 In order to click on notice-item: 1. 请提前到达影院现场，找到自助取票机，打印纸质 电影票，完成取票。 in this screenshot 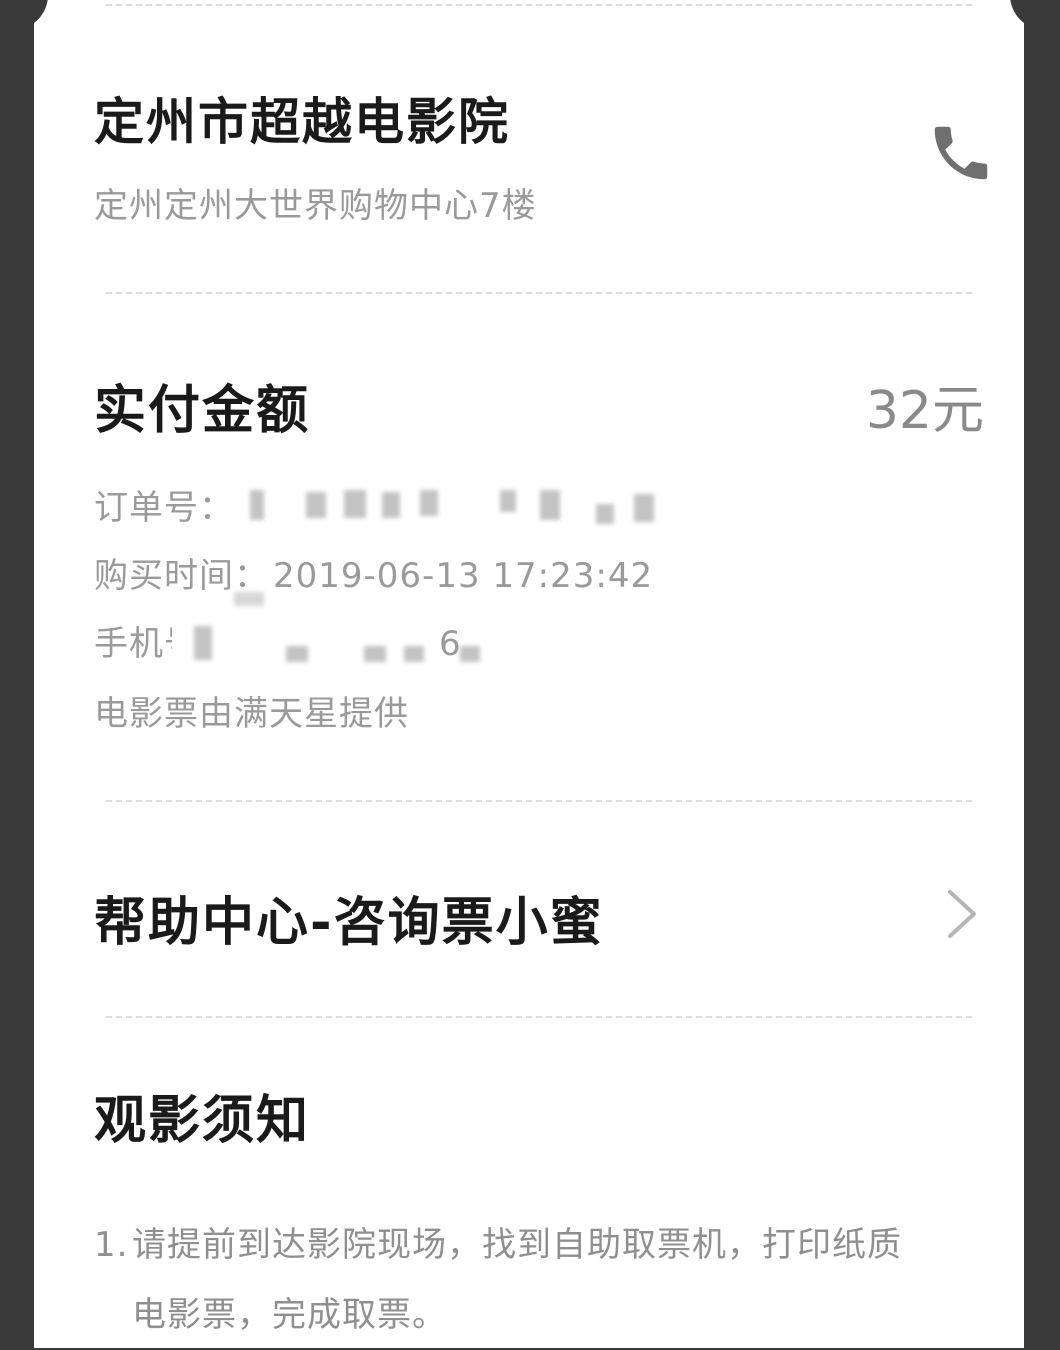, I will do `click(534, 1280)`.